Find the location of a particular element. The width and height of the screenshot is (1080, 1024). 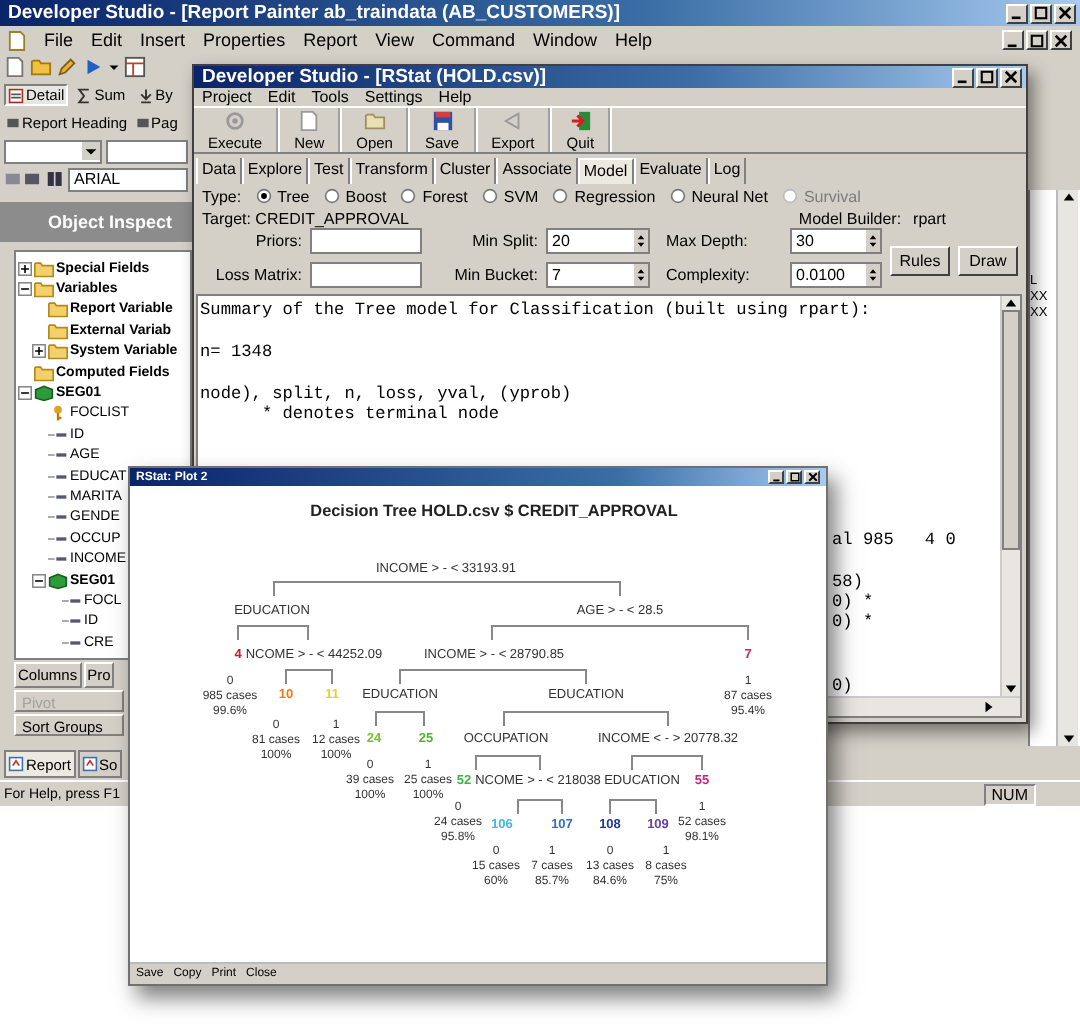

output-text: Summary of the Tree model for Classification (built using rpart): is located at coordinates (536, 311).